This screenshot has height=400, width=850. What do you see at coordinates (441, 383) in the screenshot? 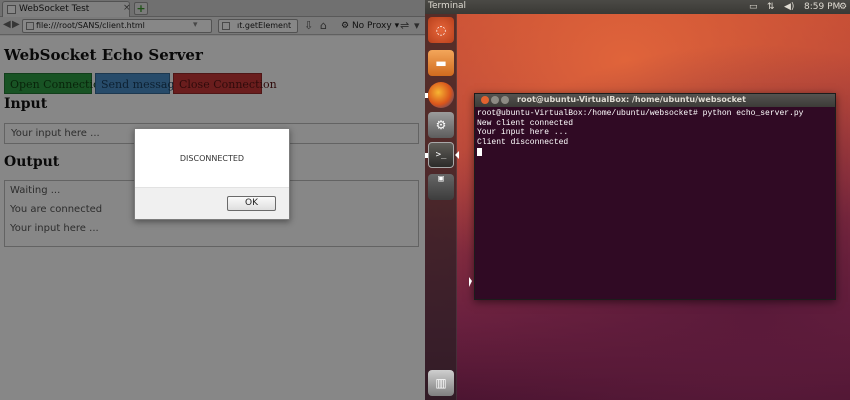
I see `trash-icon: ▥` at bounding box center [441, 383].